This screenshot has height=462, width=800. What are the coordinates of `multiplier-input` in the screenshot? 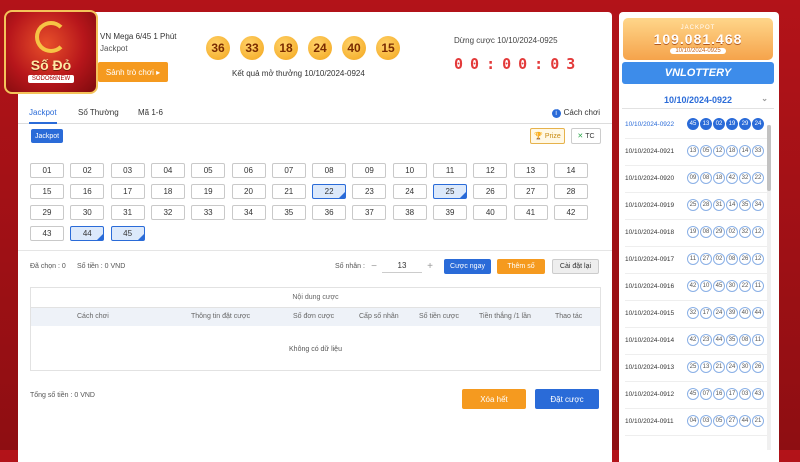 It's located at (402, 266).